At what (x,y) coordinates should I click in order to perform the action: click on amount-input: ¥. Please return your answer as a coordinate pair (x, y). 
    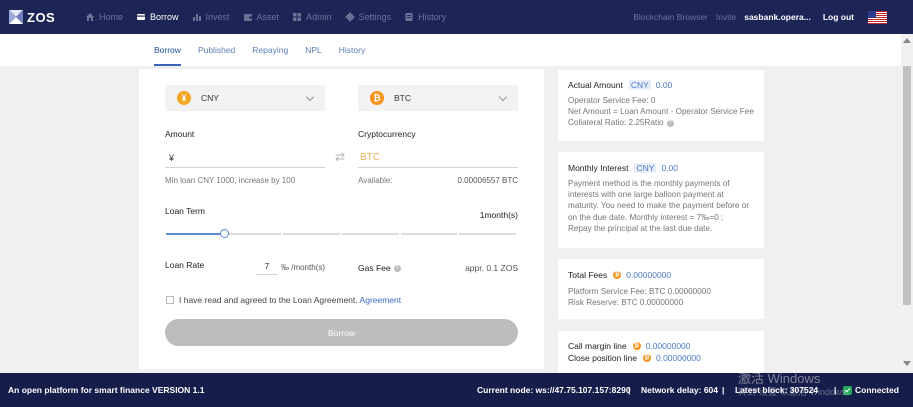
    Looking at the image, I should click on (245, 158).